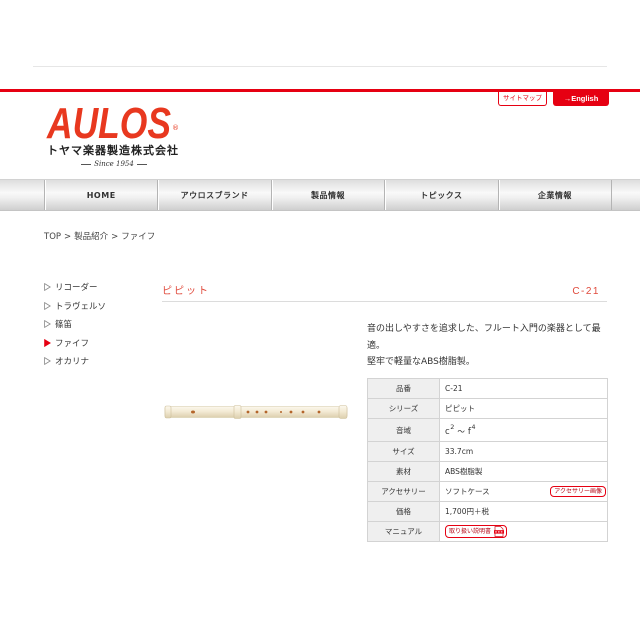  I want to click on since-rule-left, so click(86, 164).